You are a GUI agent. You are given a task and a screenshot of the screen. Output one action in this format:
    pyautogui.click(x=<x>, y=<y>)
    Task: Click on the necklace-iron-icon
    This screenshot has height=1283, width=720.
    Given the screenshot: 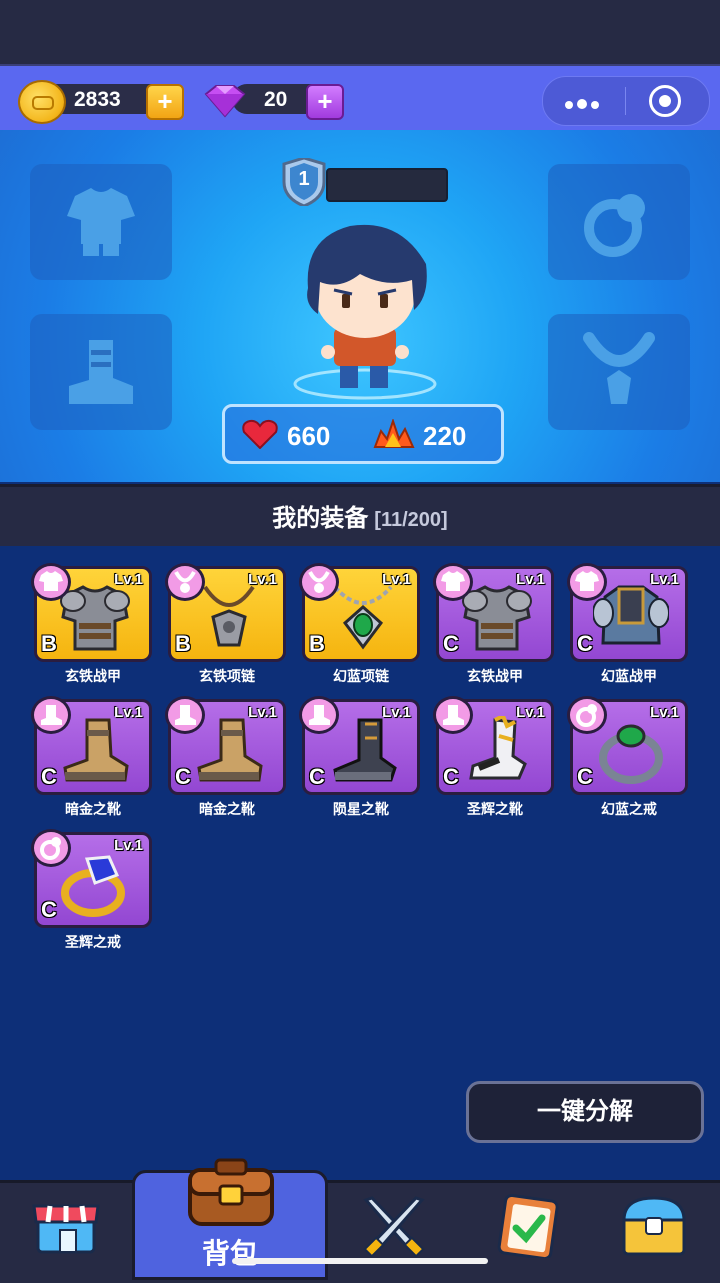 What is the action you would take?
    pyautogui.click(x=229, y=621)
    